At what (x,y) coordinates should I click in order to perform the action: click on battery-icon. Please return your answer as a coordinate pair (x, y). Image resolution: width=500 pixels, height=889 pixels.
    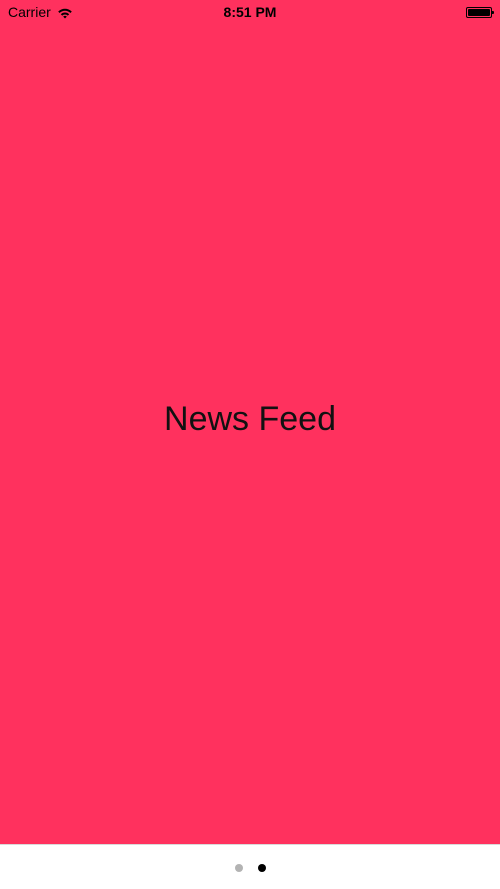
    Looking at the image, I should click on (480, 12).